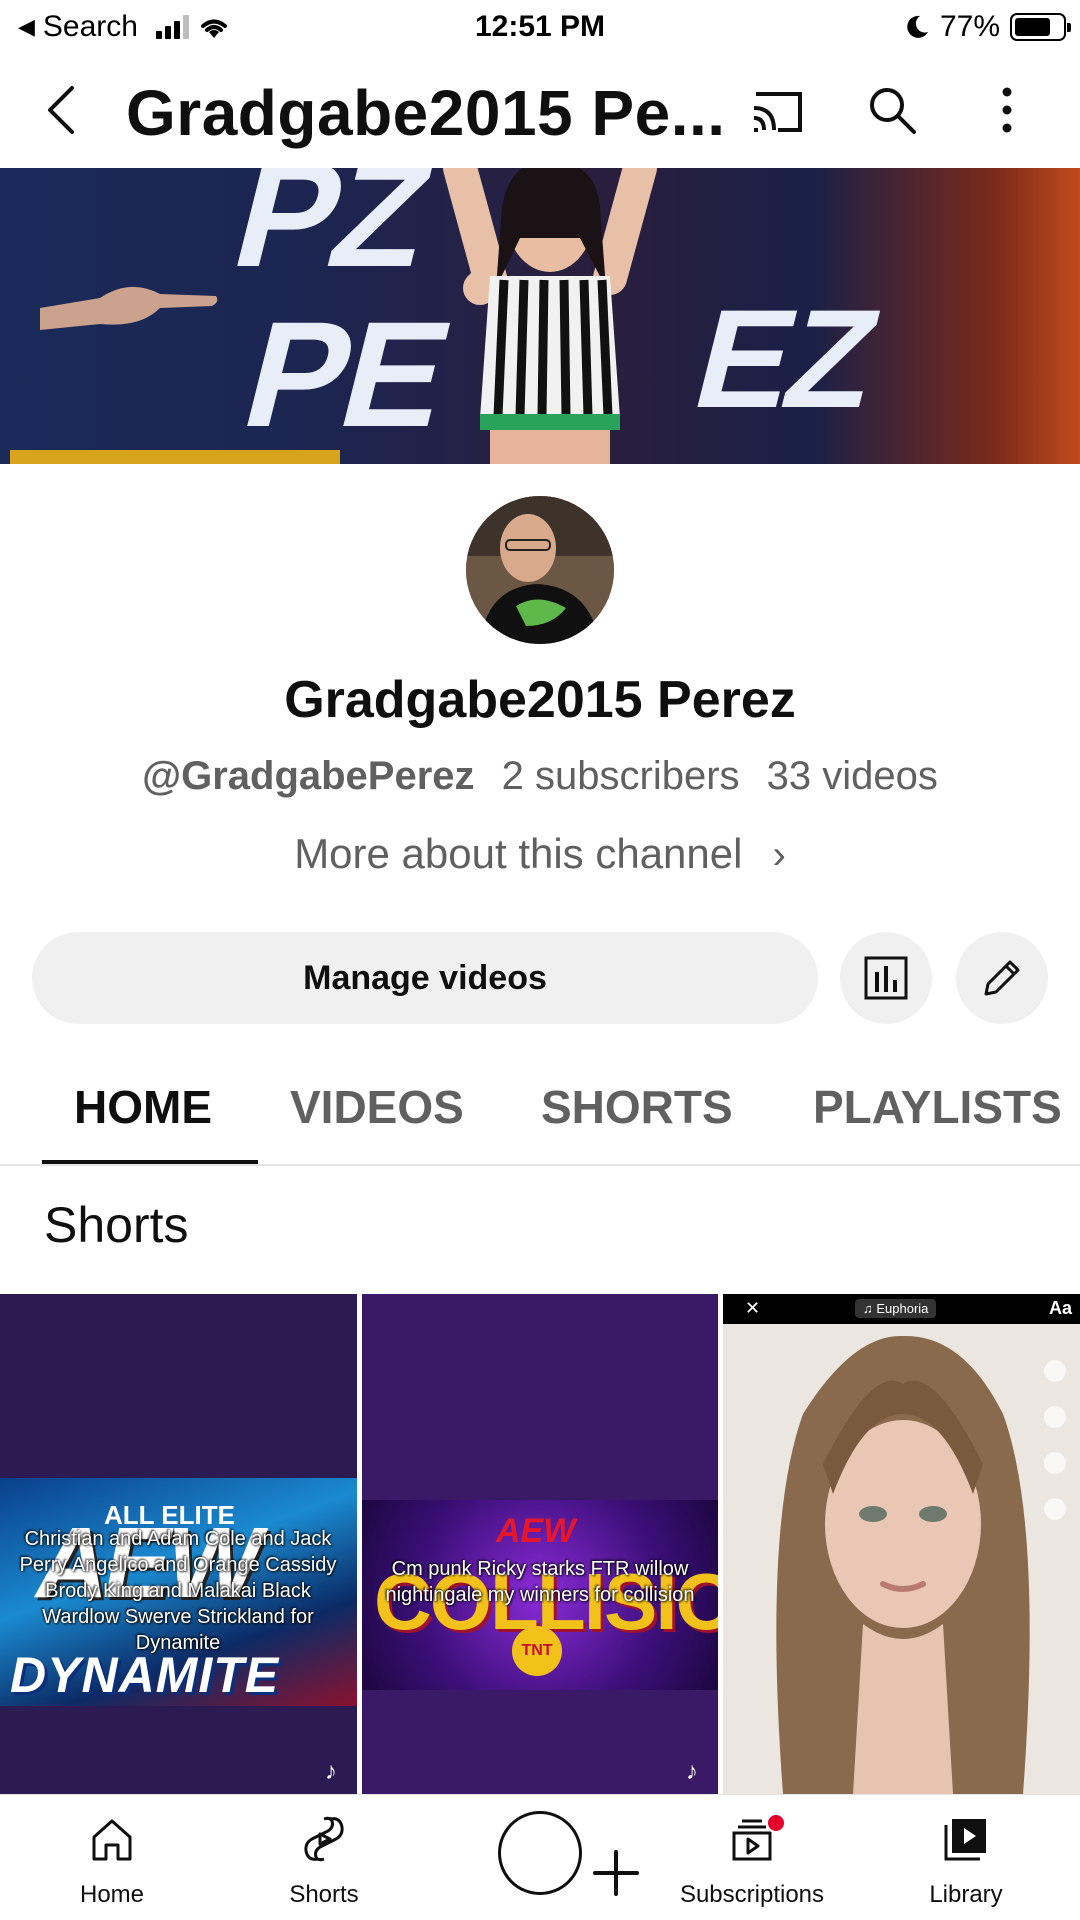 This screenshot has height=1920, width=1080. What do you see at coordinates (62, 110) in the screenshot?
I see `back-icon` at bounding box center [62, 110].